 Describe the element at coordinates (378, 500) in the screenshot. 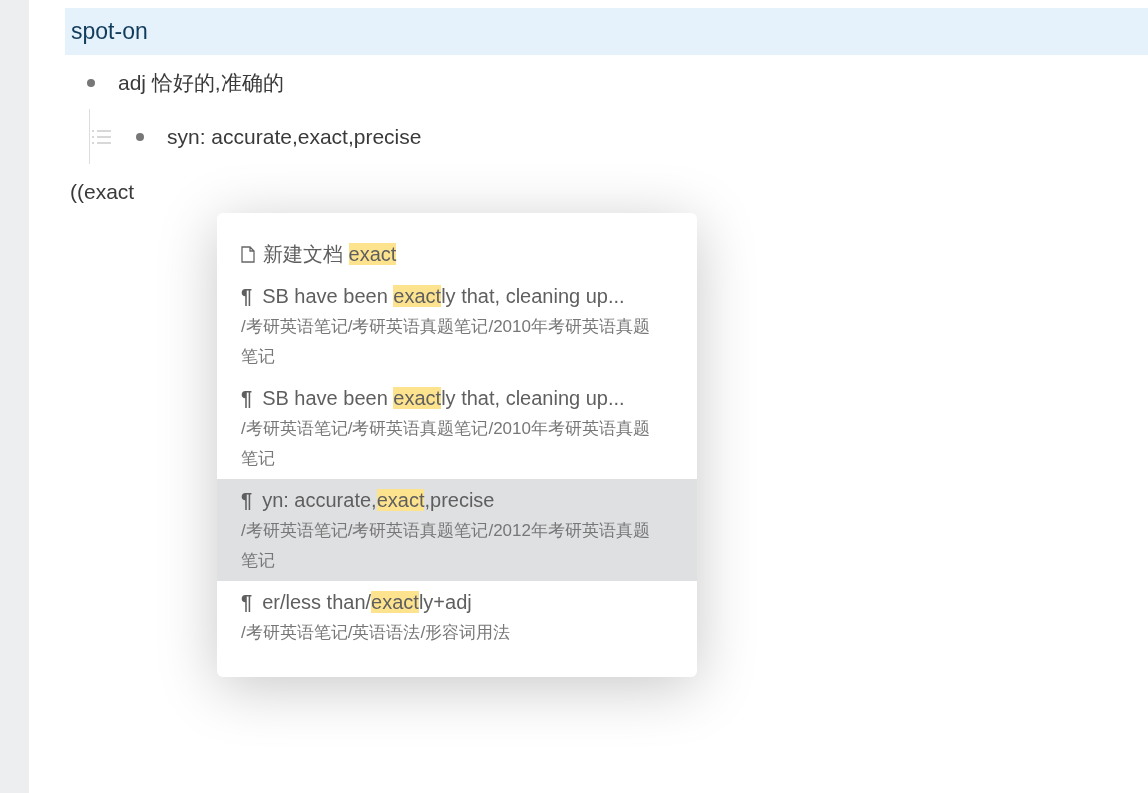

I see `result-title: yn: accurate,exact,precise` at that location.